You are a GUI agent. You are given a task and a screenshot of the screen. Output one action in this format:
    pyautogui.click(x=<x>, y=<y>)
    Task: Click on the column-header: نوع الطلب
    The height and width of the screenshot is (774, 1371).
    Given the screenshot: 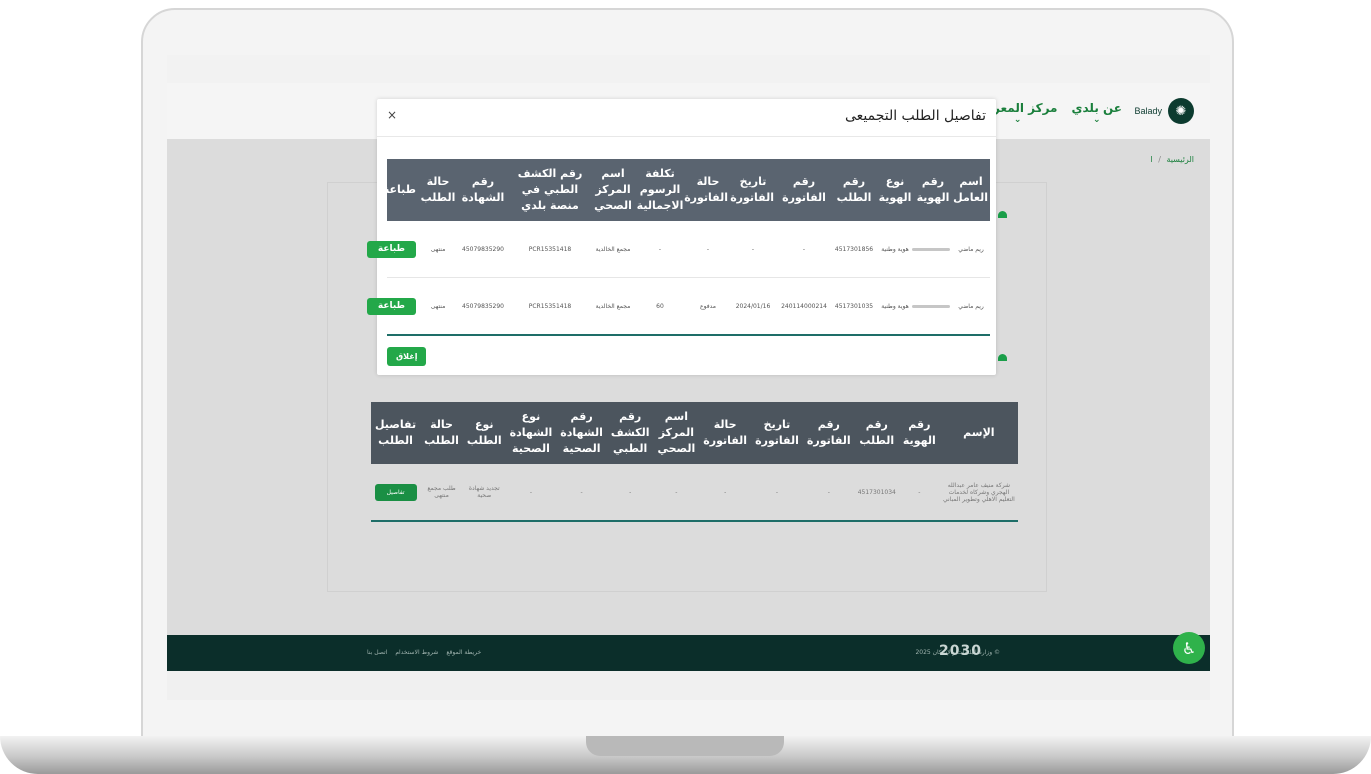 What is the action you would take?
    pyautogui.click(x=484, y=433)
    